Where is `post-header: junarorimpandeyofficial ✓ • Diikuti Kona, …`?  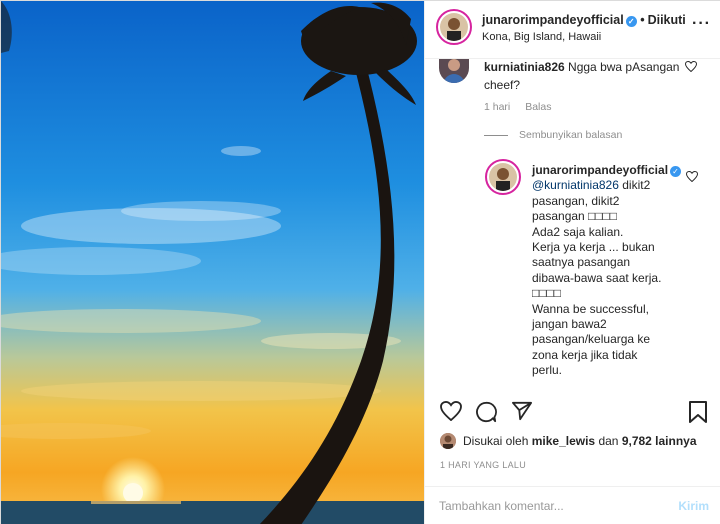
post-header: junarorimpandeyofficial ✓ • Diikuti Kona, … is located at coordinates (572, 30).